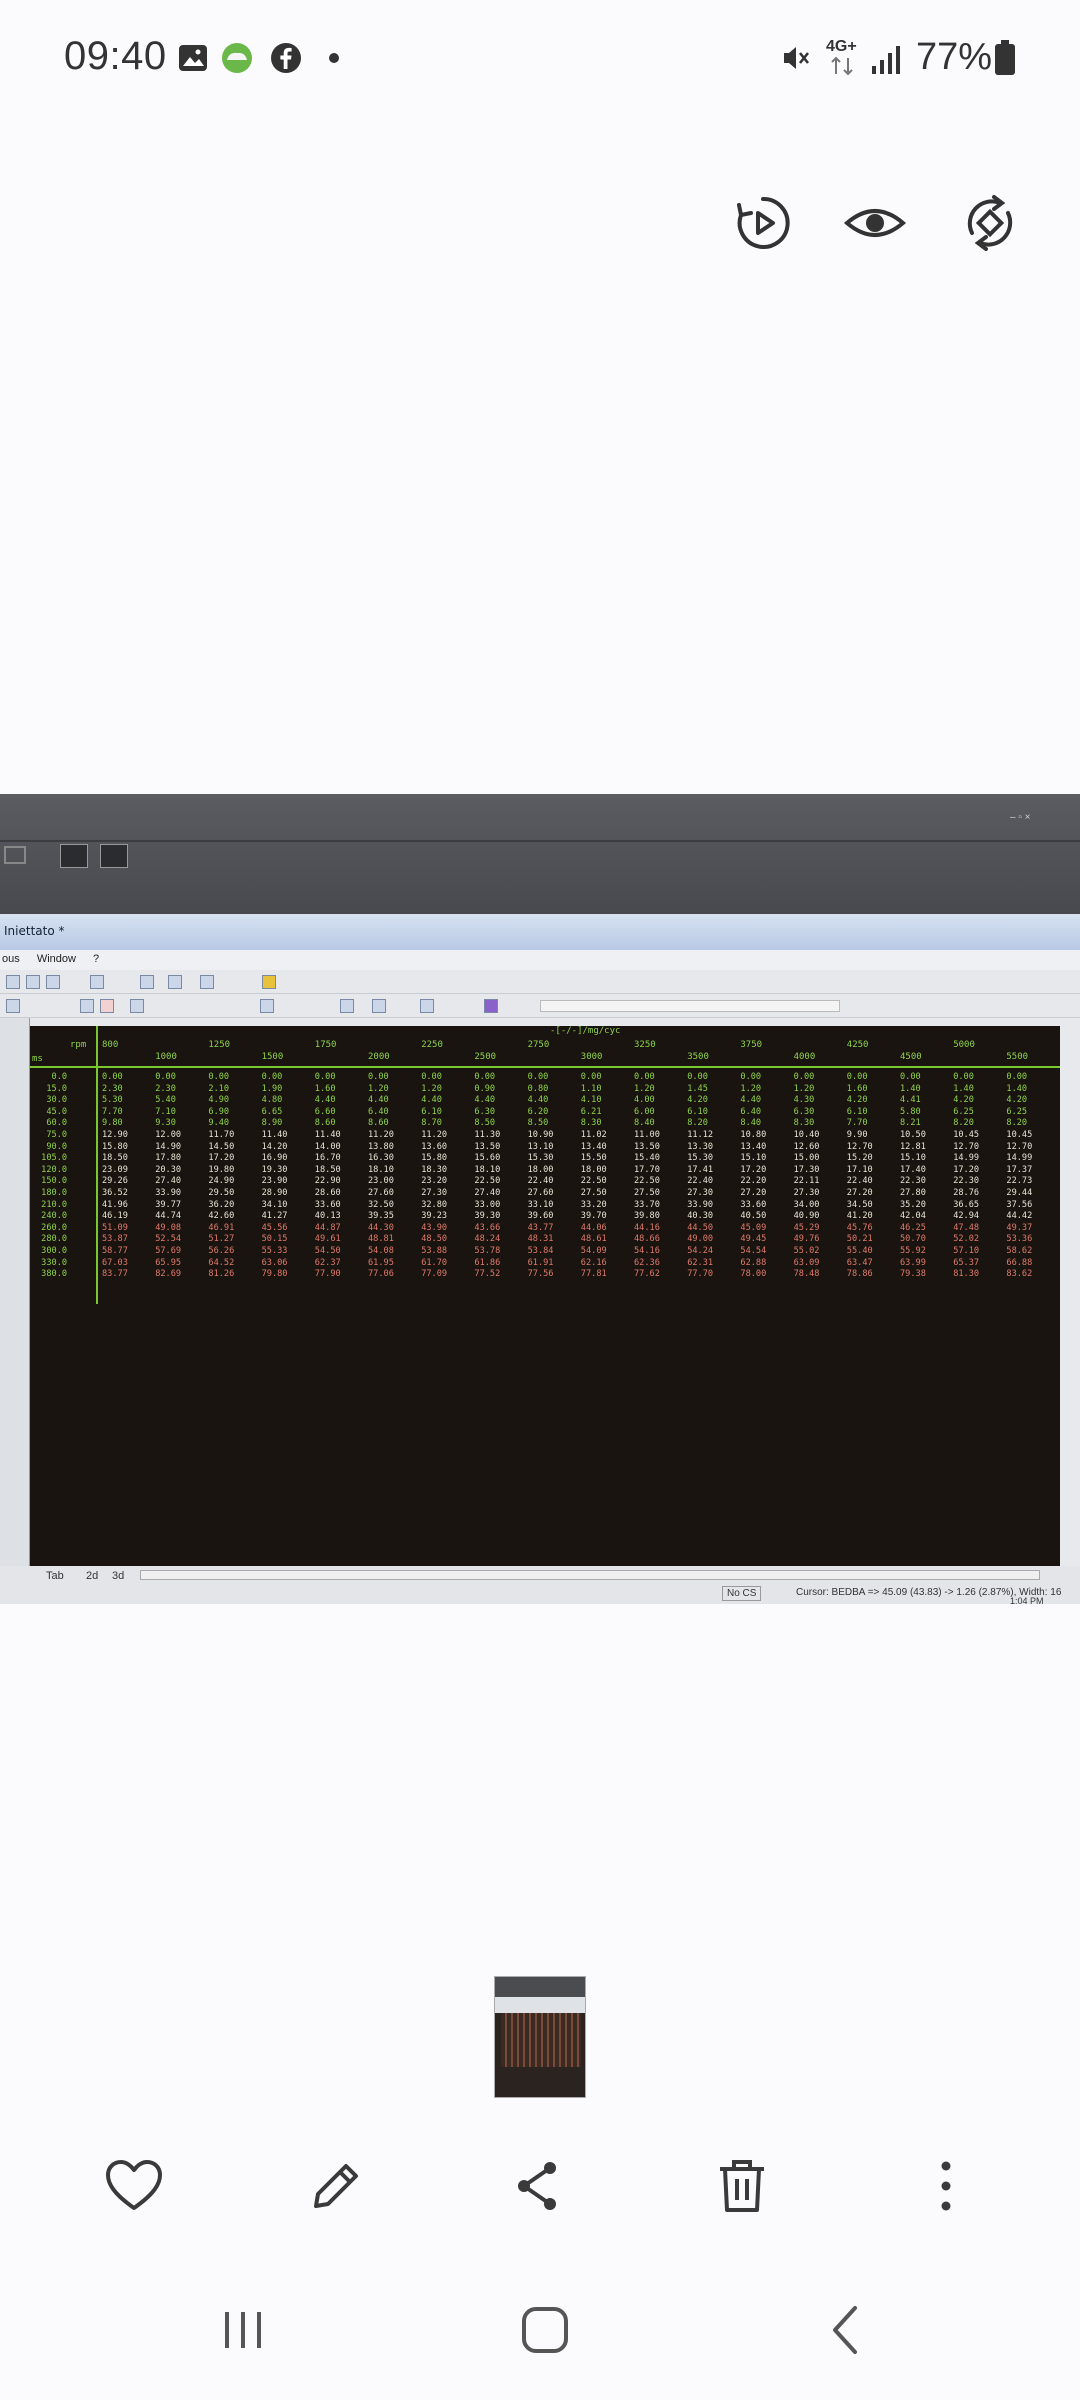  Describe the element at coordinates (328, 1147) in the screenshot. I see `table-cell: 14.00` at that location.